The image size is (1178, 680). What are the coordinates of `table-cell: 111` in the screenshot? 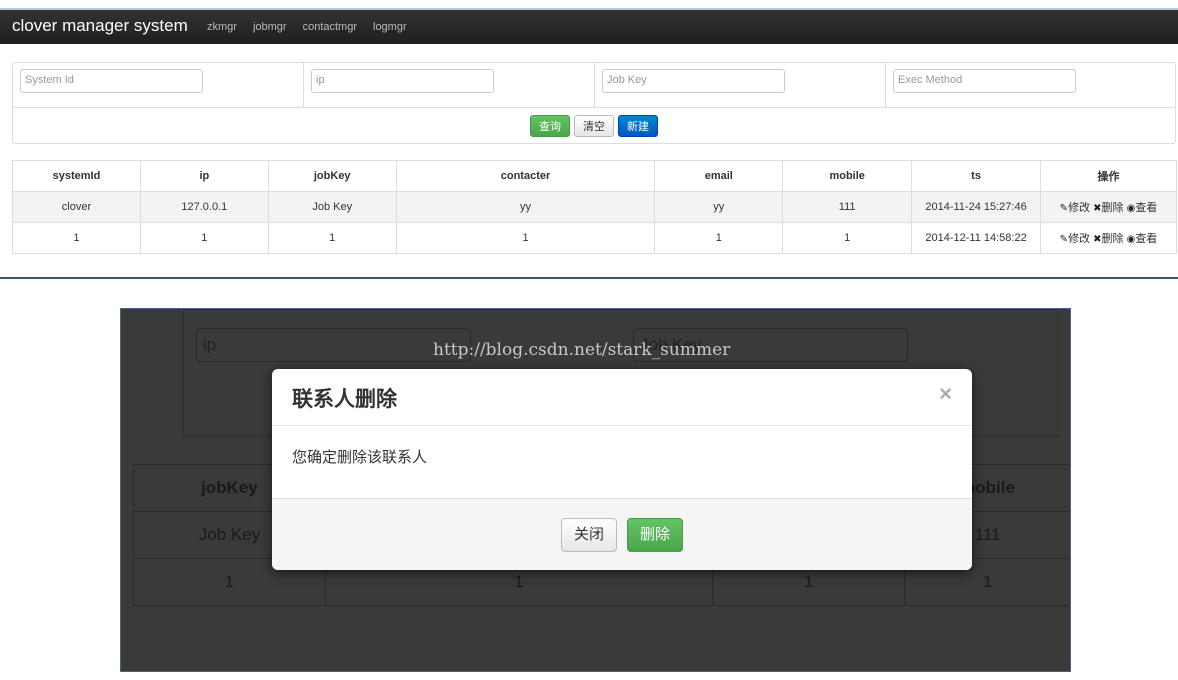 It's located at (847, 207).